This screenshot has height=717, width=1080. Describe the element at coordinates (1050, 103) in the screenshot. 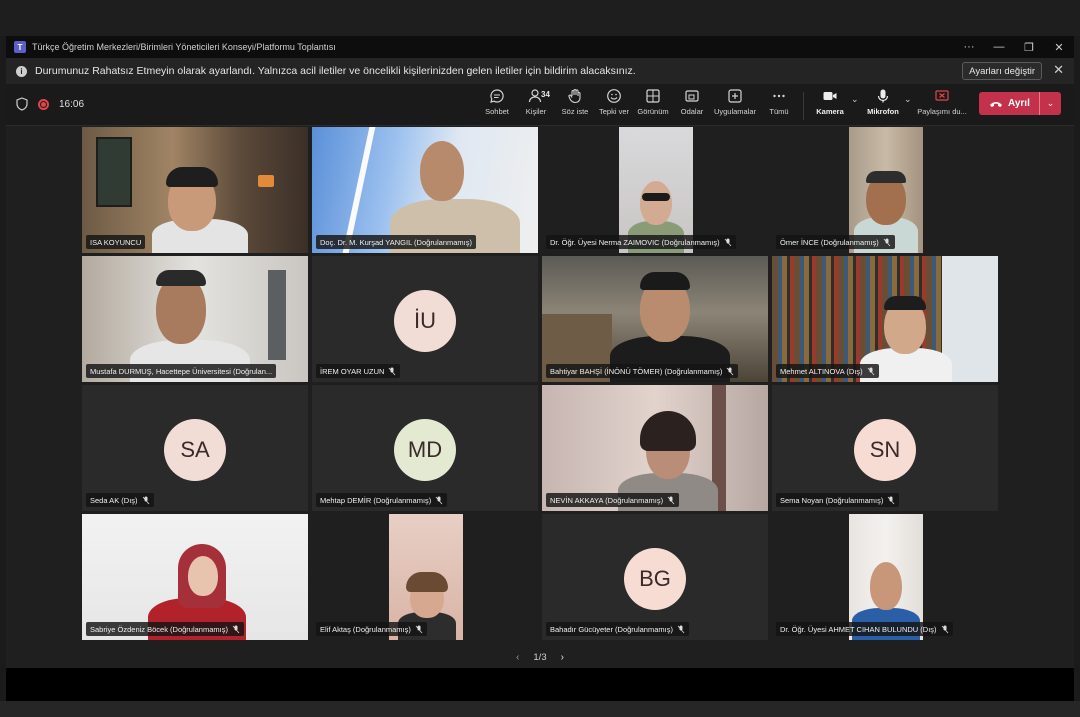

I see `leave-options-chevron-icon: ⌄` at that location.